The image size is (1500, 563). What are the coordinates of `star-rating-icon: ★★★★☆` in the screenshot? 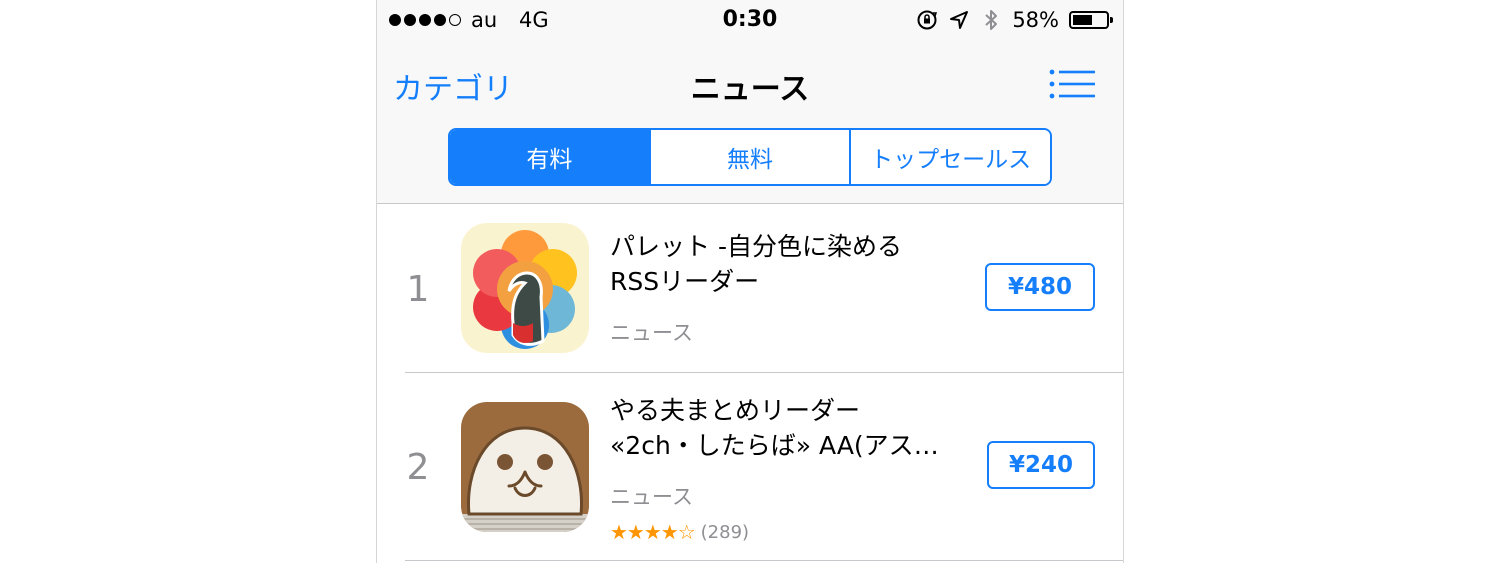 It's located at (653, 532).